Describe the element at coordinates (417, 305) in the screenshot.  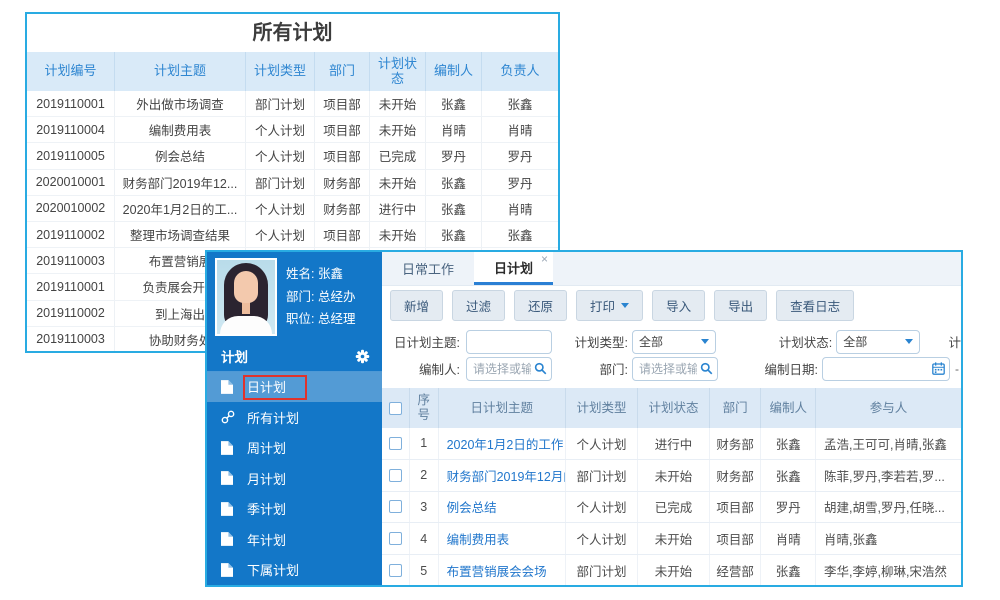
I see `add-button: 新增` at that location.